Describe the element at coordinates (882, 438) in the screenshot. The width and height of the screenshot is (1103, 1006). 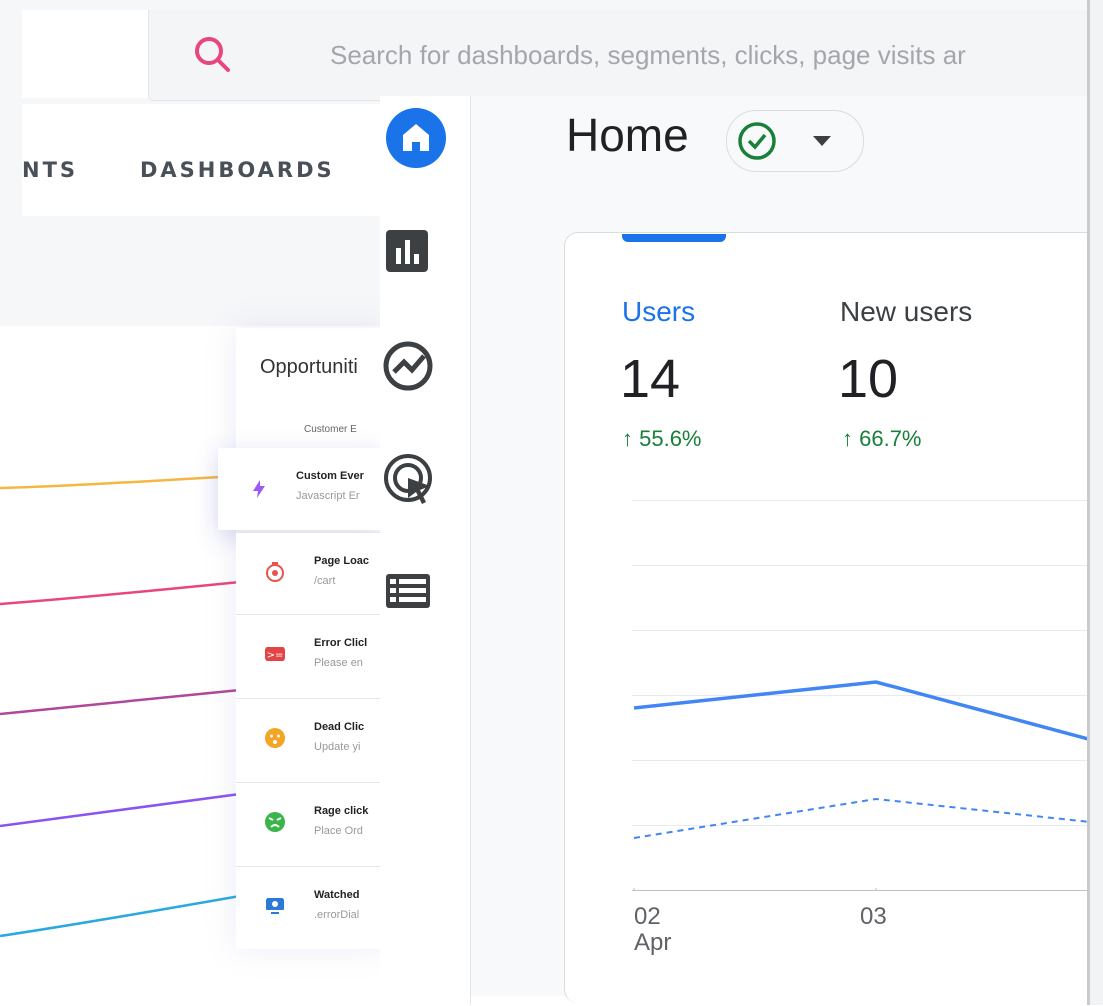
I see `metric-new-users-change: ↑ 66.7%` at that location.